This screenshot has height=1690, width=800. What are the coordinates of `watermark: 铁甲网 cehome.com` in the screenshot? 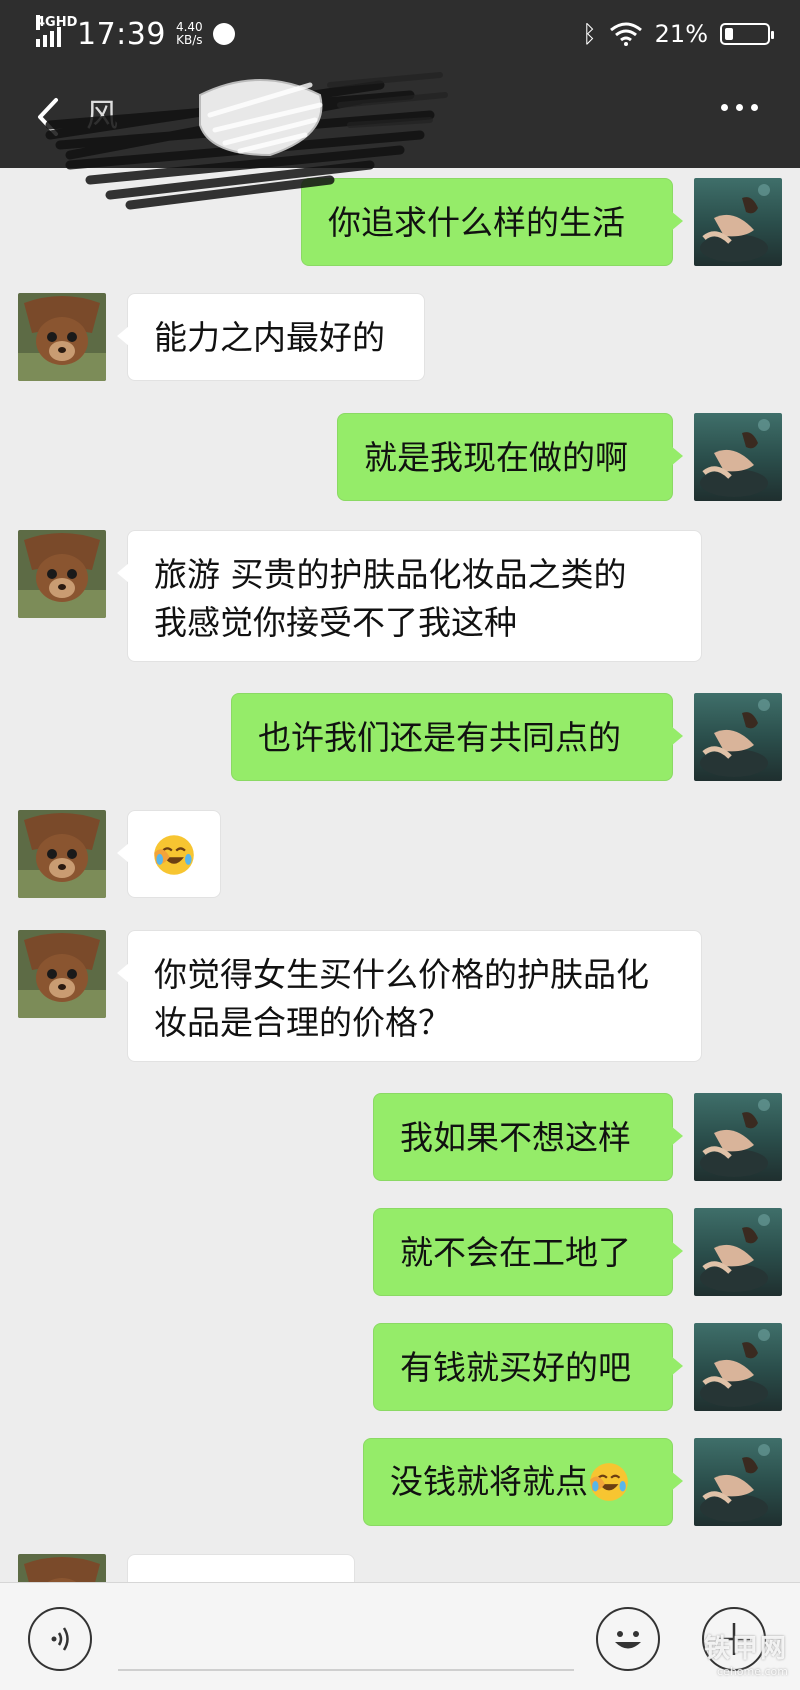 It's located at (746, 1653).